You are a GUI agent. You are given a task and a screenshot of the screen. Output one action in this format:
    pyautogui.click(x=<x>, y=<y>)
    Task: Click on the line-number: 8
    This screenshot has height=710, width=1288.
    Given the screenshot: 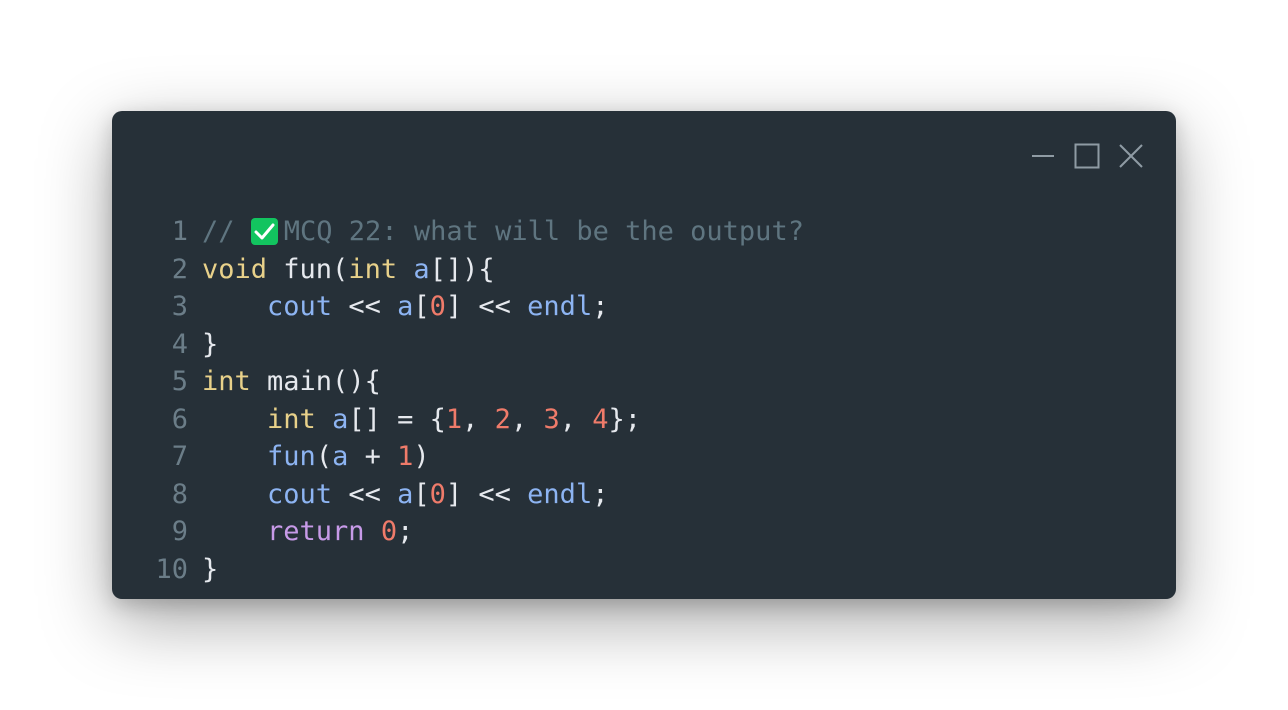 What is the action you would take?
    pyautogui.click(x=179, y=494)
    